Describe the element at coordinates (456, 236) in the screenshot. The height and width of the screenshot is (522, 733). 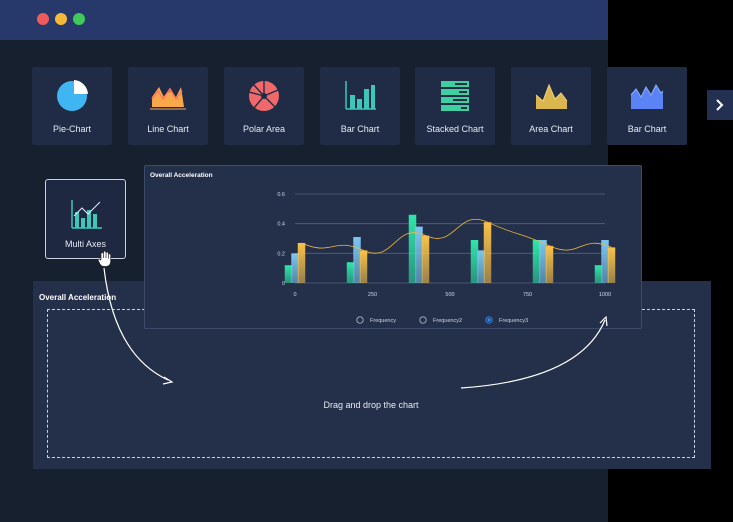
I see `trend-line` at that location.